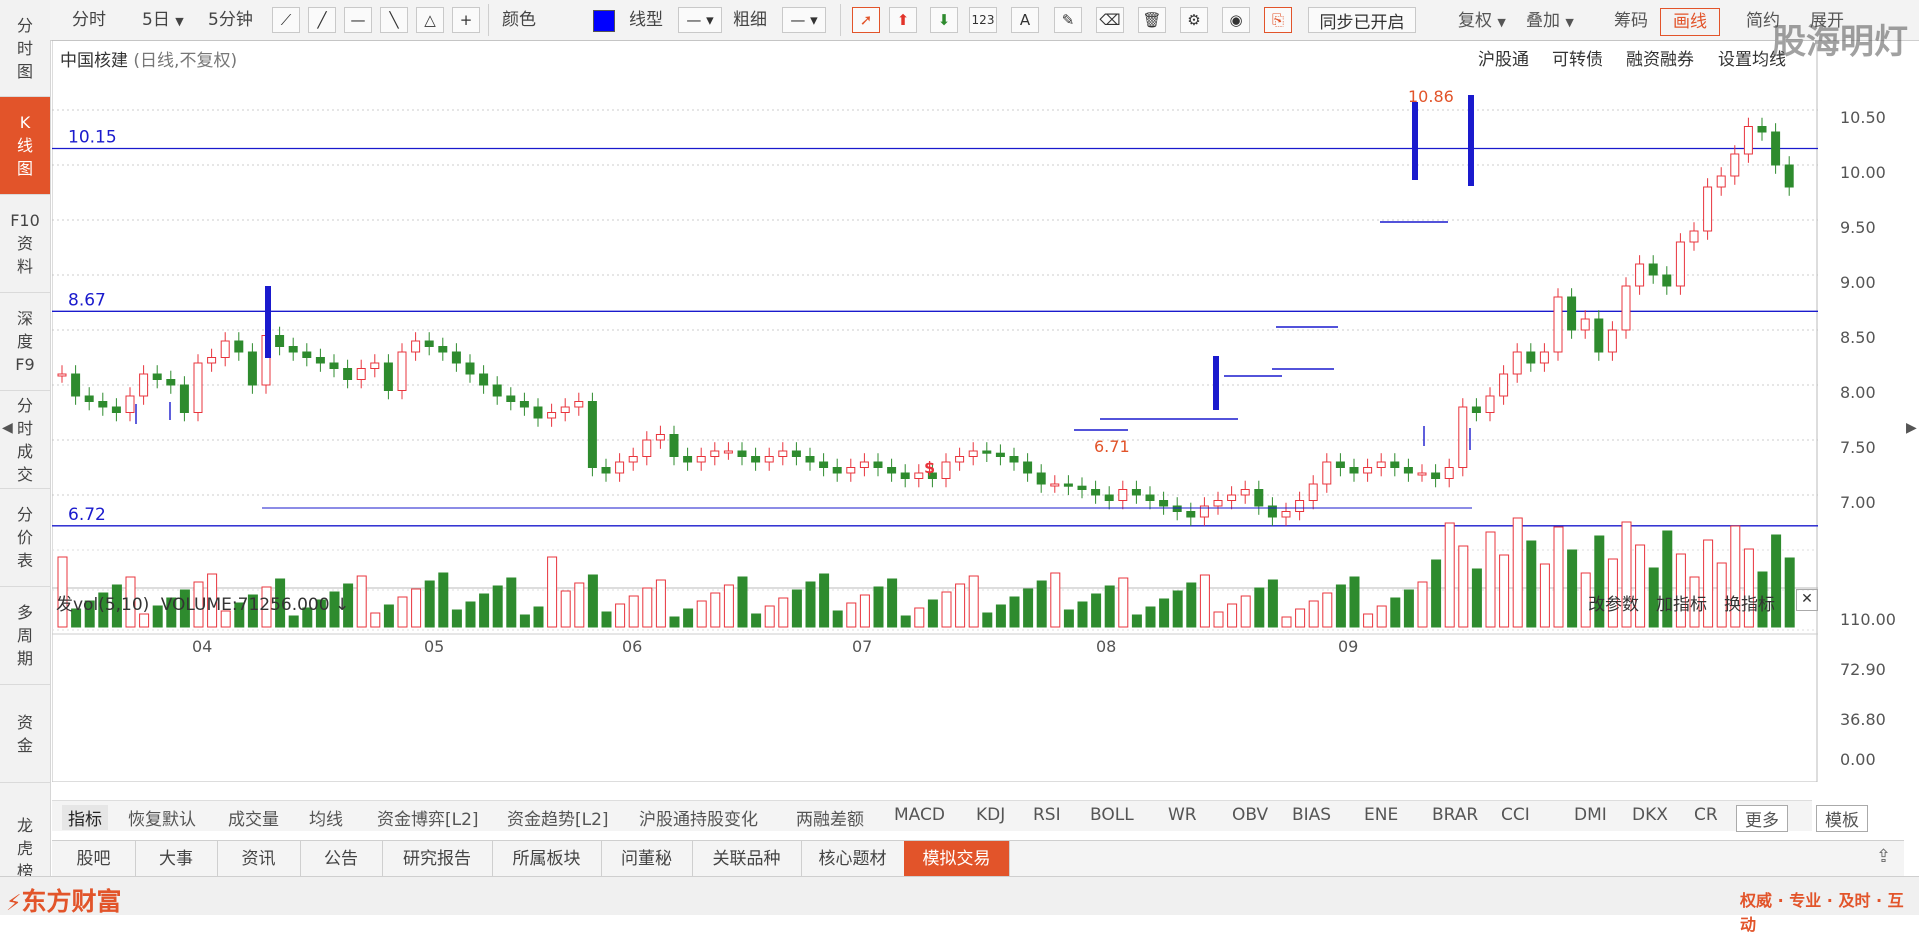 The height and width of the screenshot is (935, 1919). What do you see at coordinates (944, 20) in the screenshot?
I see `down-arrow-icon: ⬇` at bounding box center [944, 20].